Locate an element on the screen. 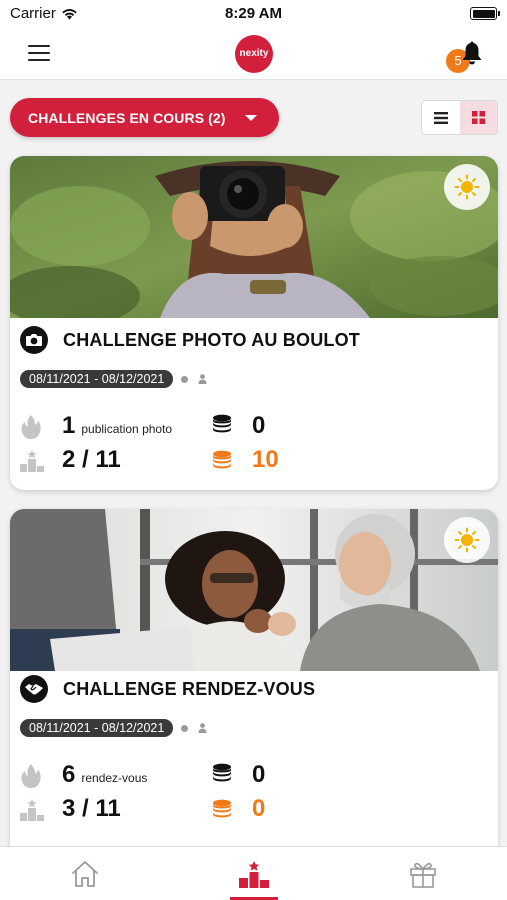 This screenshot has width=507, height=900. camera-icon is located at coordinates (34, 340).